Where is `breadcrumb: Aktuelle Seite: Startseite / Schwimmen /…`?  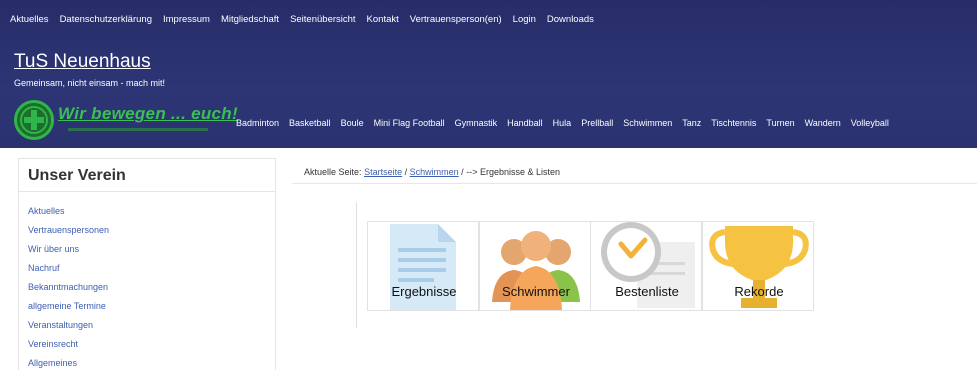
breadcrumb: Aktuelle Seite: Startseite / Schwimmen /… is located at coordinates (634, 171).